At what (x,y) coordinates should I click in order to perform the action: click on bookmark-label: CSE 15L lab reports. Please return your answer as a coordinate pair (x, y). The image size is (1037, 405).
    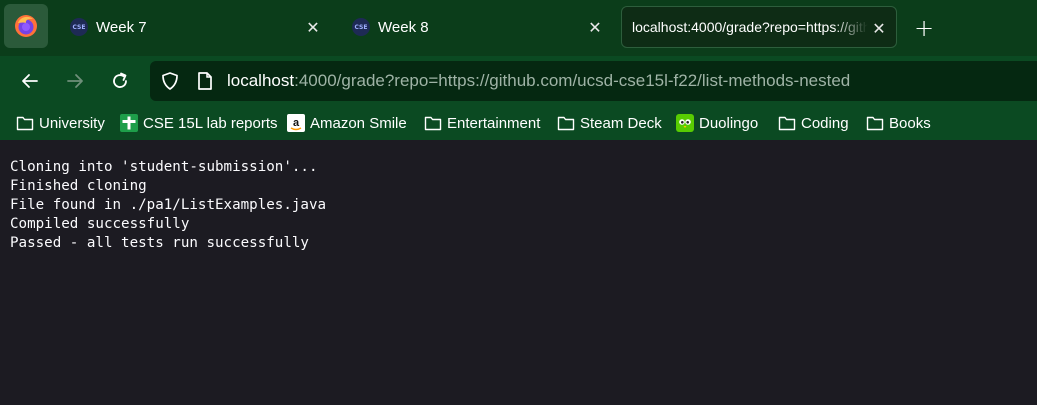
    Looking at the image, I should click on (210, 123).